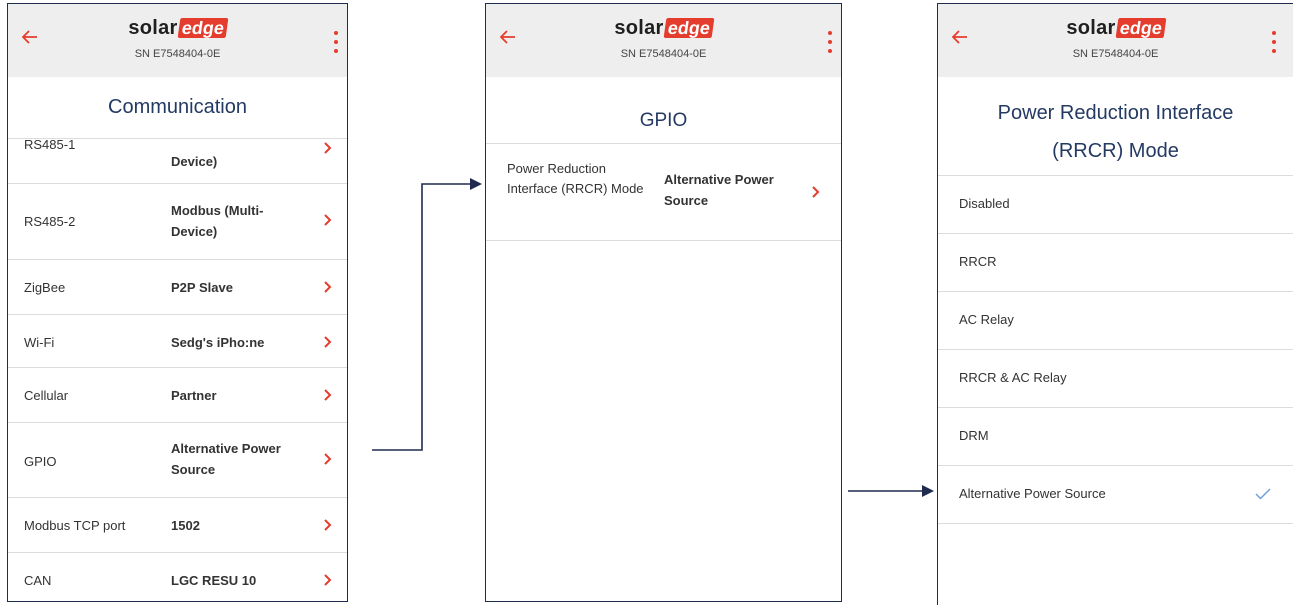 The height and width of the screenshot is (605, 1293). I want to click on option-label: Alternative Power Source, so click(1032, 493).